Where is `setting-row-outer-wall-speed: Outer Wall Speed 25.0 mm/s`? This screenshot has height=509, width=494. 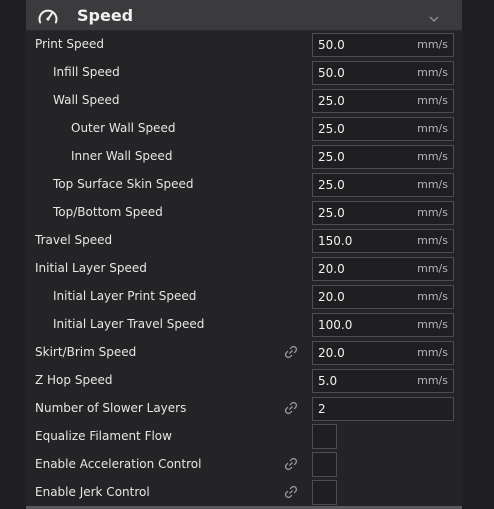 setting-row-outer-wall-speed: Outer Wall Speed 25.0 mm/s is located at coordinates (244, 128).